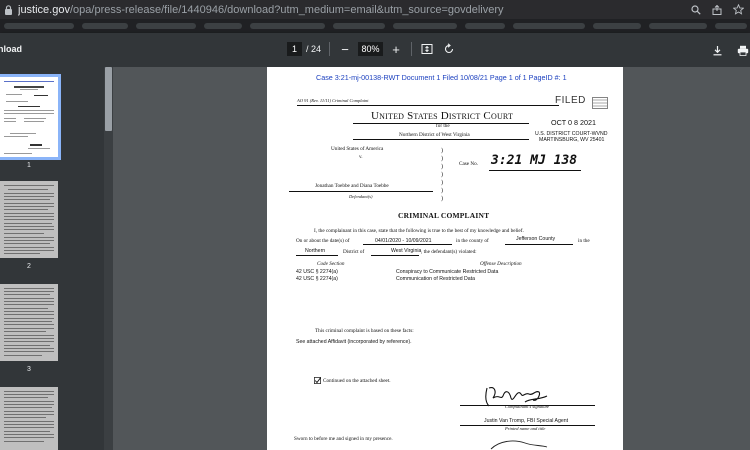 Image resolution: width=750 pixels, height=450 pixels. I want to click on download-icon, so click(717, 50).